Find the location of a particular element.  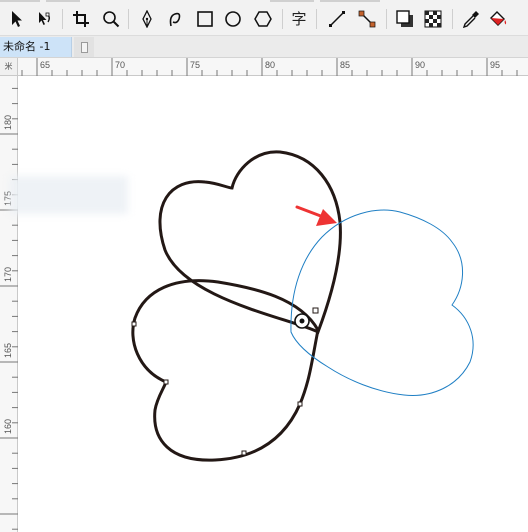

text-icon: 字 is located at coordinates (299, 18).